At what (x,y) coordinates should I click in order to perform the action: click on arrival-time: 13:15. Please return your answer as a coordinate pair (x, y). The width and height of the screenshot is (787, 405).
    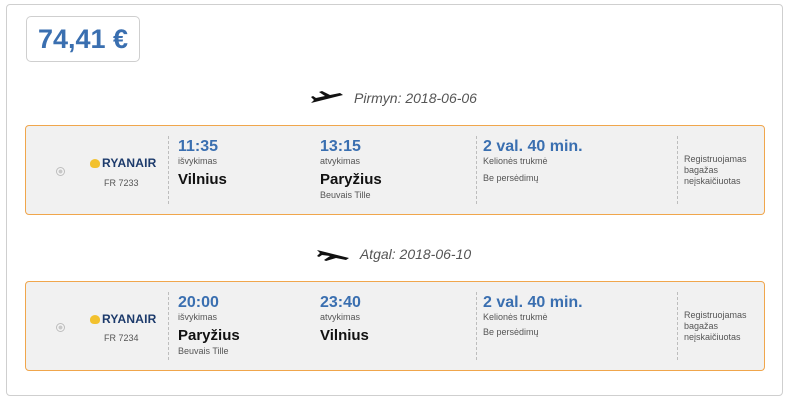
    Looking at the image, I should click on (340, 146).